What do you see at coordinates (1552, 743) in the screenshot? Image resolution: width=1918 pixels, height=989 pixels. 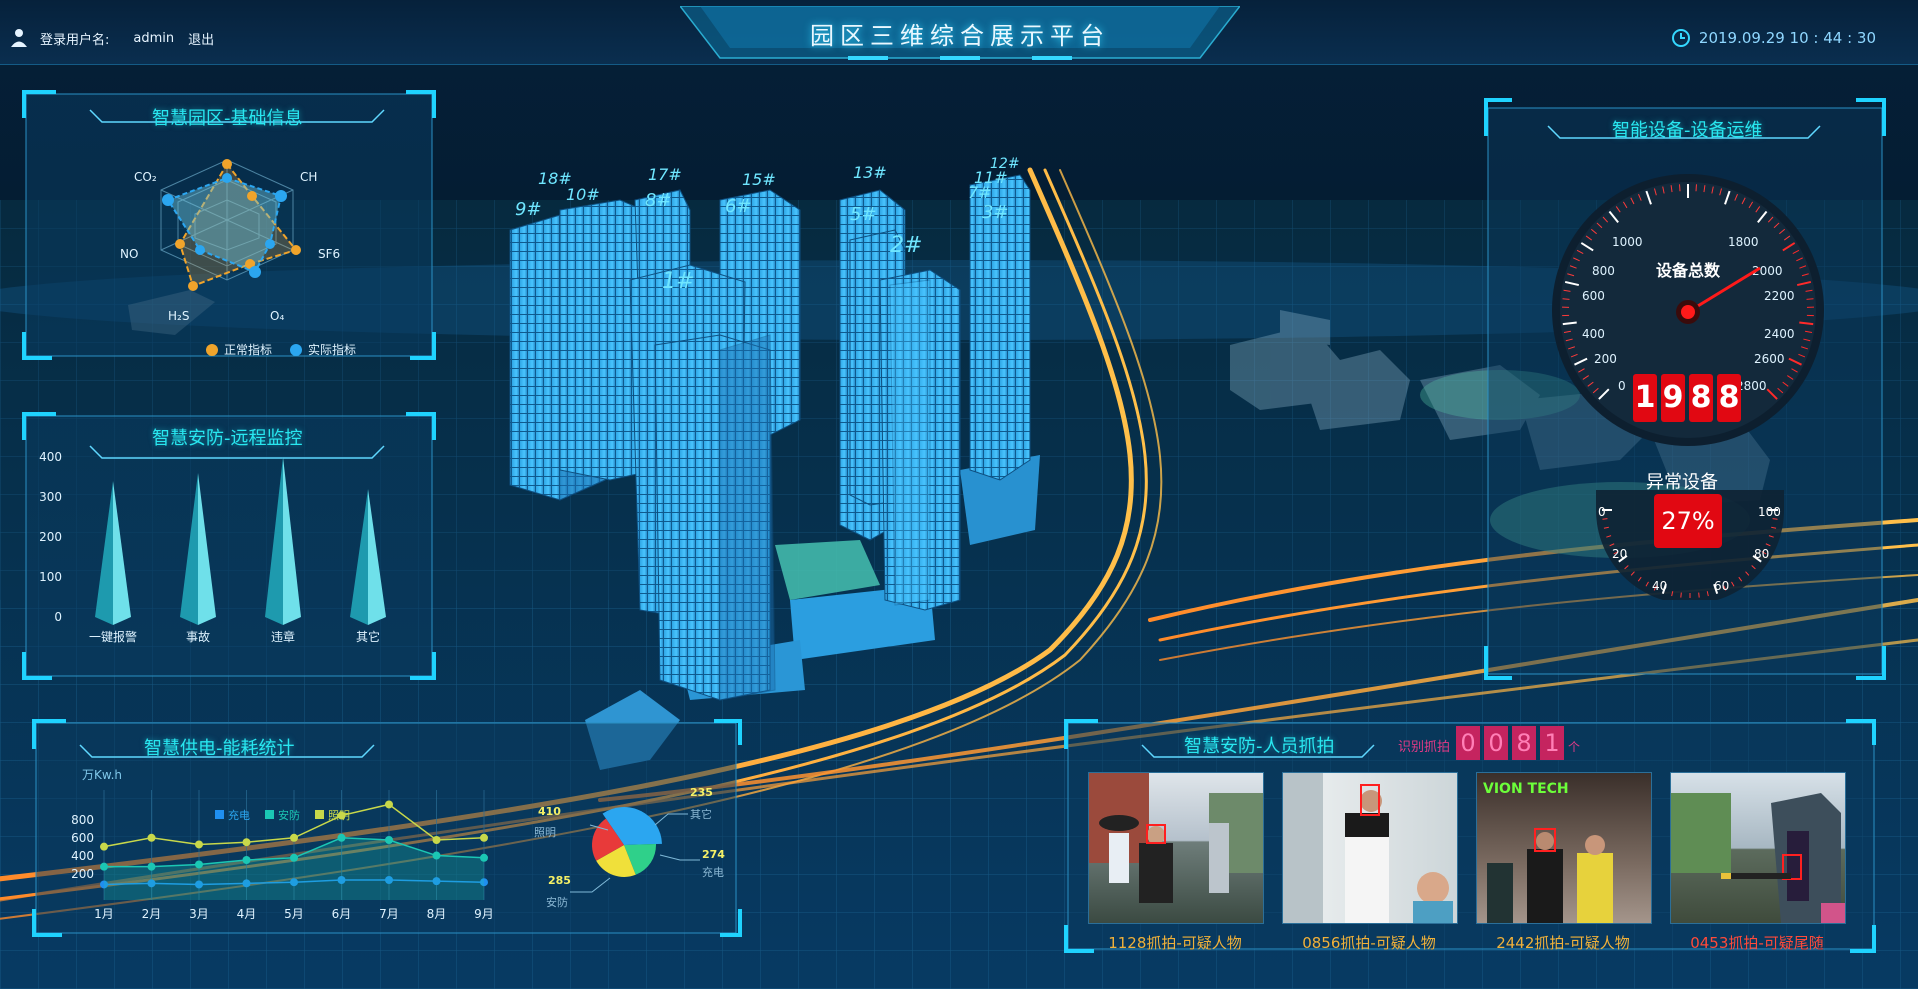 I see `capture-counter-digit: 1` at bounding box center [1552, 743].